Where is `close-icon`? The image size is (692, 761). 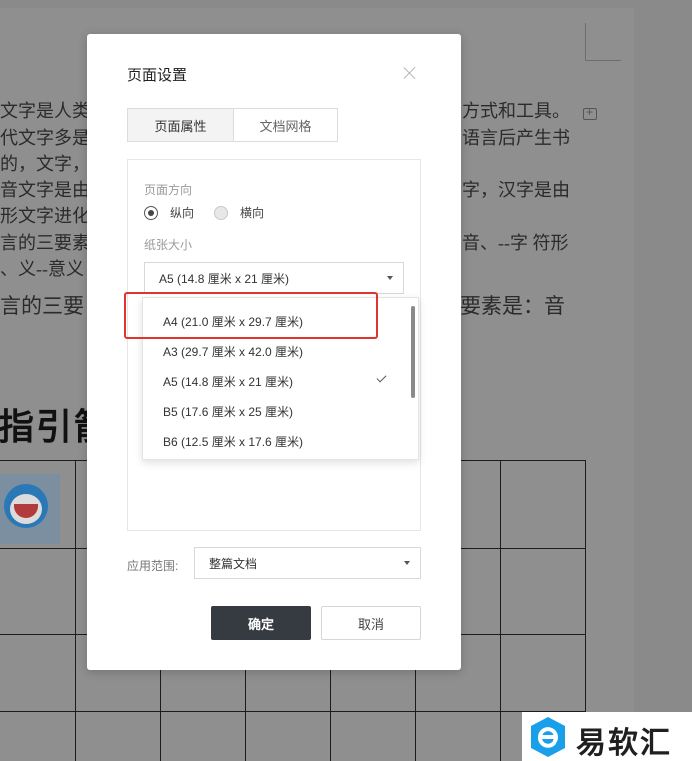
close-icon is located at coordinates (410, 73).